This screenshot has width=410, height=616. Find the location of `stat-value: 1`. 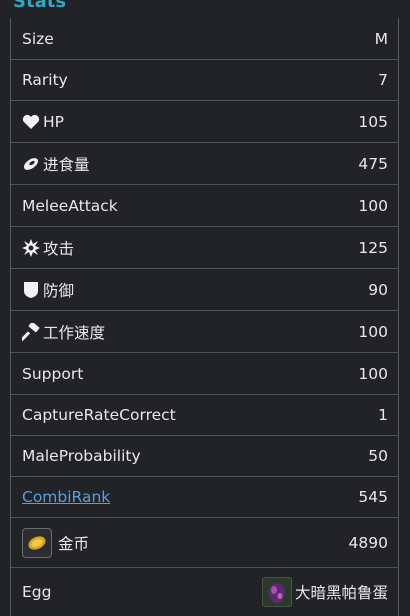

stat-value: 1 is located at coordinates (383, 415).